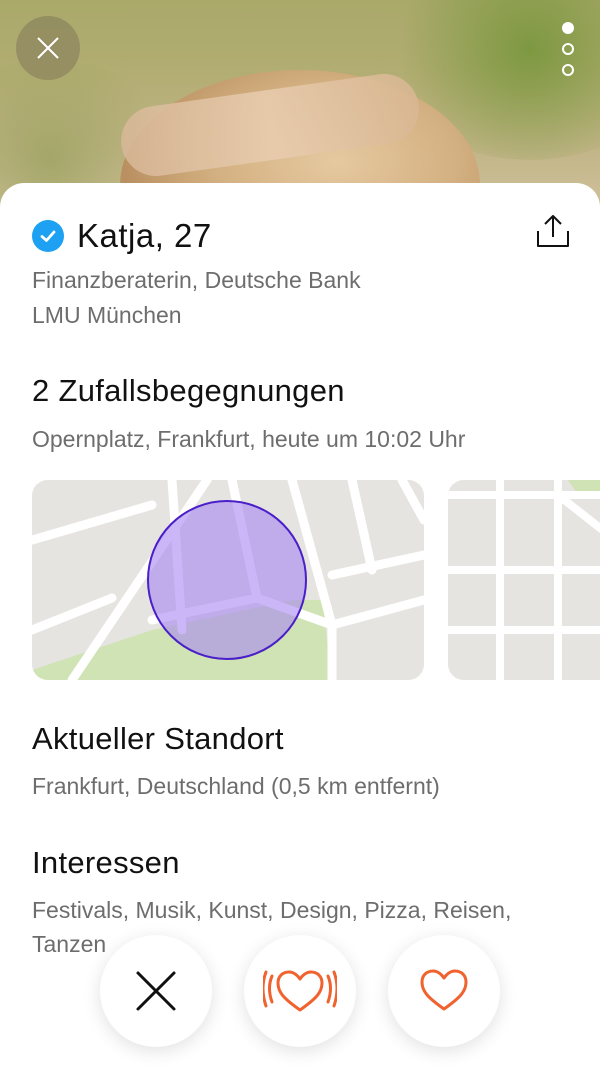 This screenshot has width=600, height=1067. I want to click on action-bar, so click(316, 991).